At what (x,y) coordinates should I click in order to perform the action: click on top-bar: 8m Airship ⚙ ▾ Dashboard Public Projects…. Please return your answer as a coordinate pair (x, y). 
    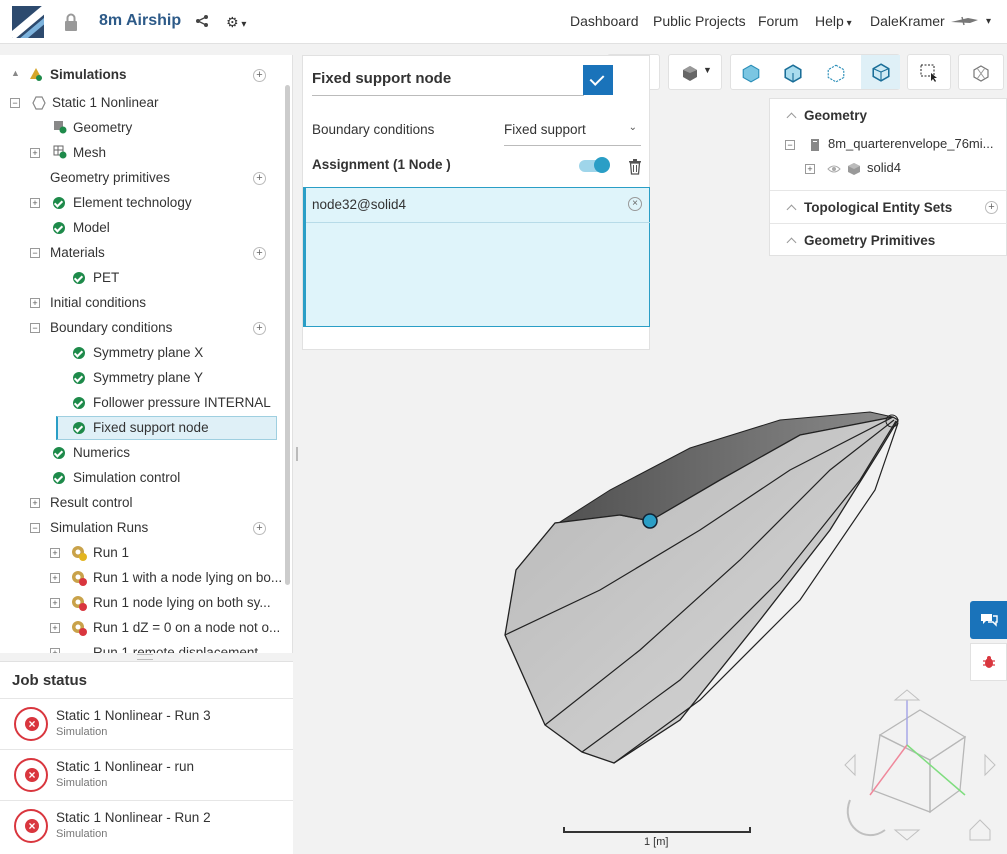
    Looking at the image, I should click on (503, 22).